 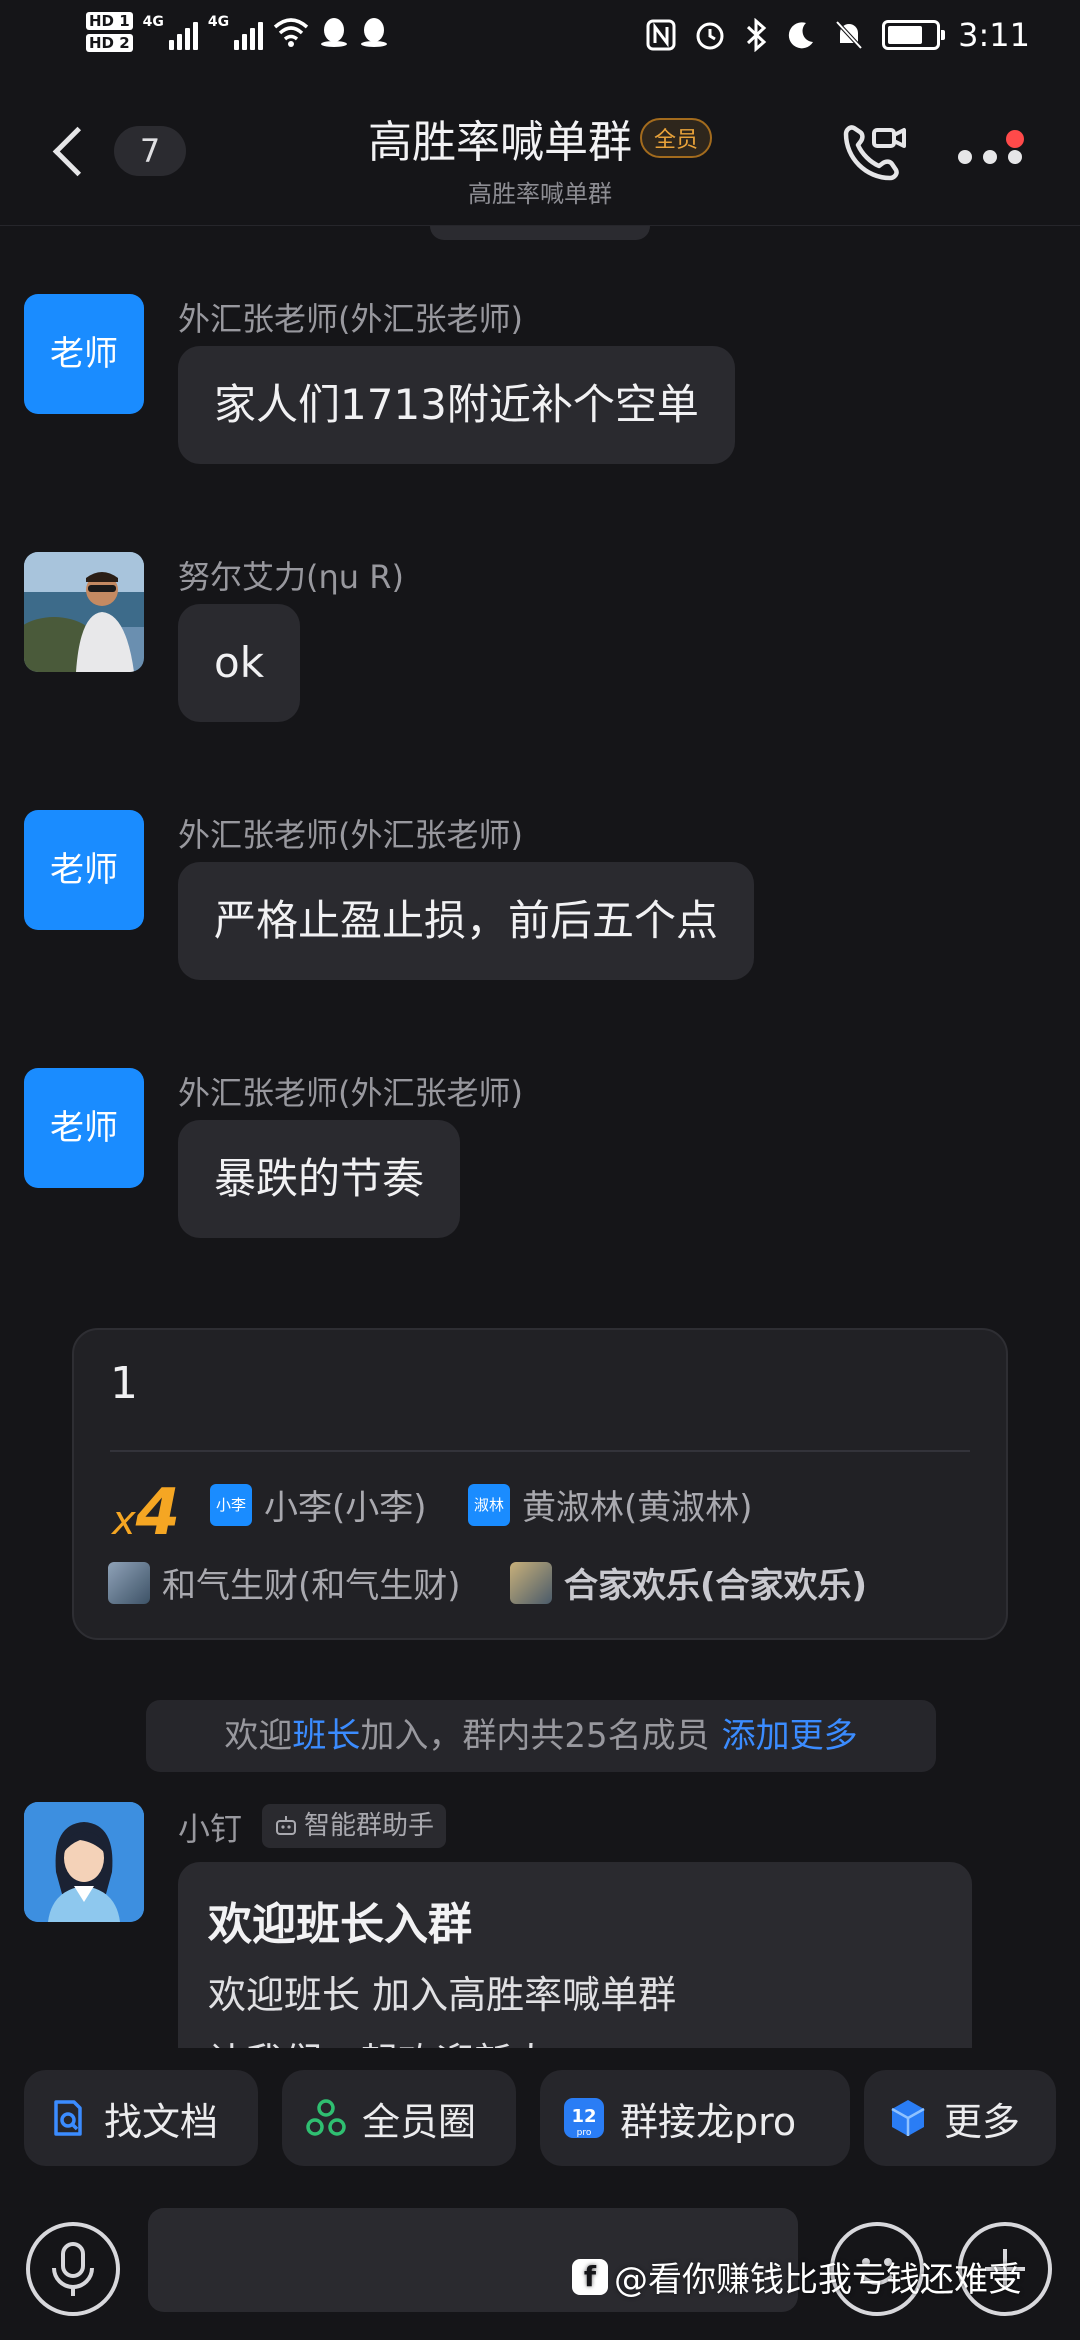 I want to click on member-tag: 全员, so click(x=675, y=138).